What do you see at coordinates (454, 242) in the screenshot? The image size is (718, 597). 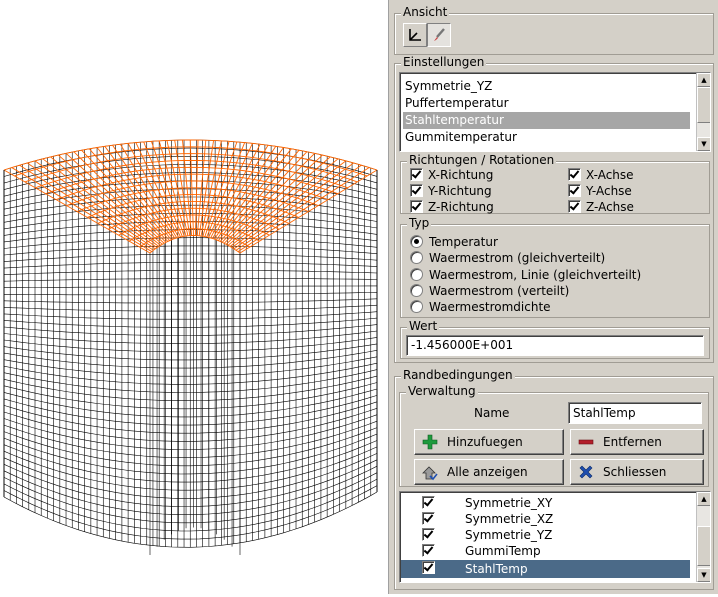 I see `typ-radio-temperatur: Temperatur` at bounding box center [454, 242].